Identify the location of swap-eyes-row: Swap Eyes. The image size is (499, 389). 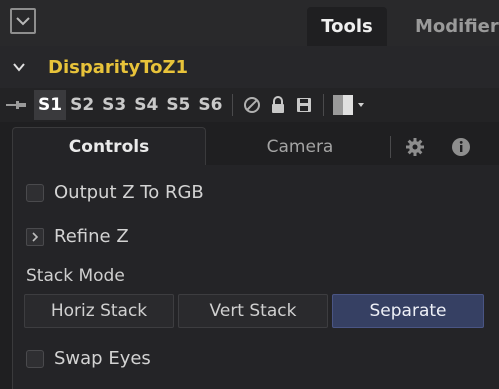
(88, 358).